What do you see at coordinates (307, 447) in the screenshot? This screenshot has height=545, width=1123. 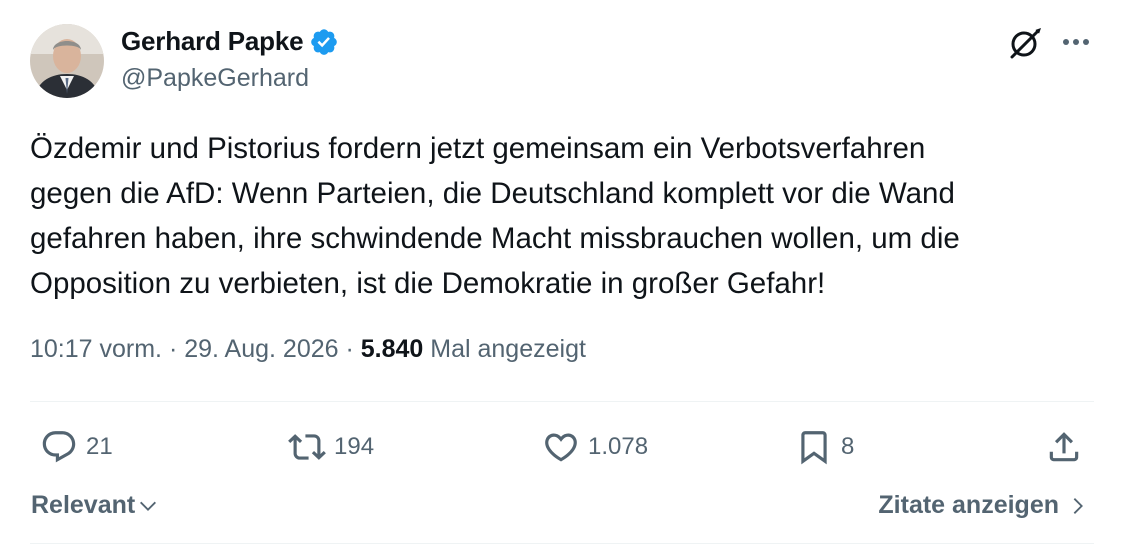 I see `repost-icon` at bounding box center [307, 447].